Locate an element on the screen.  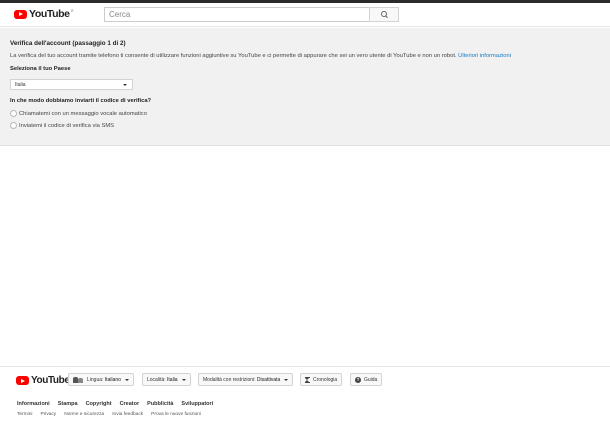
radio-call is located at coordinates (13, 113).